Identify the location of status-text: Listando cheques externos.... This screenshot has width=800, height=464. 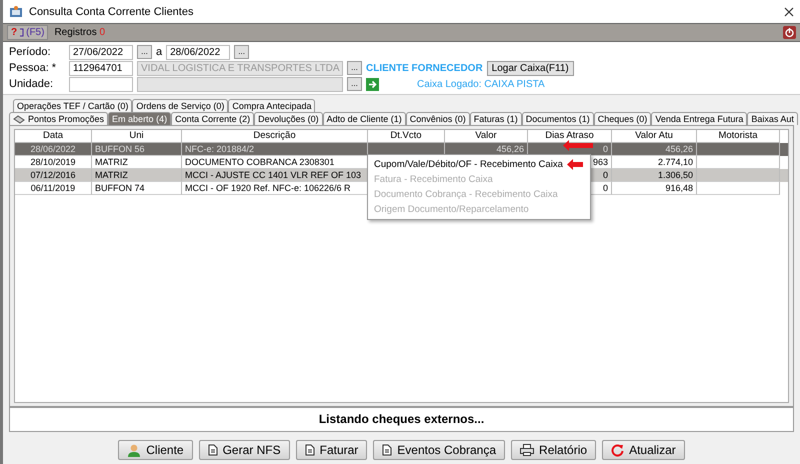
(401, 419).